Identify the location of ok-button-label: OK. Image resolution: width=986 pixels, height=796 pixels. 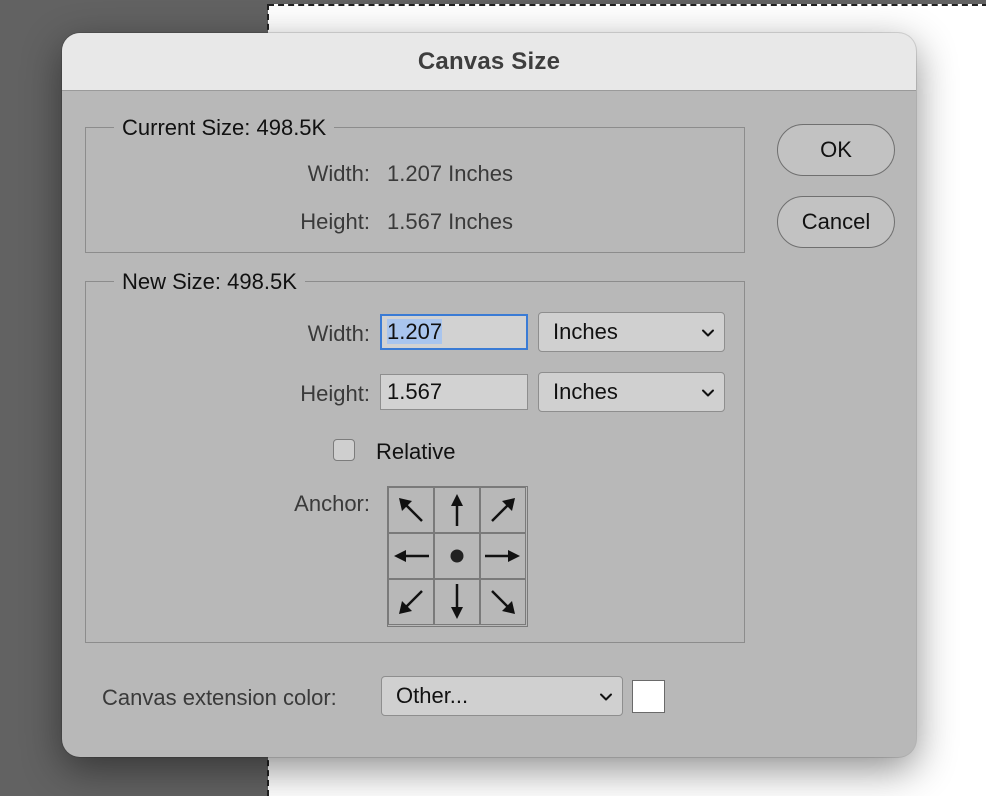
(836, 149).